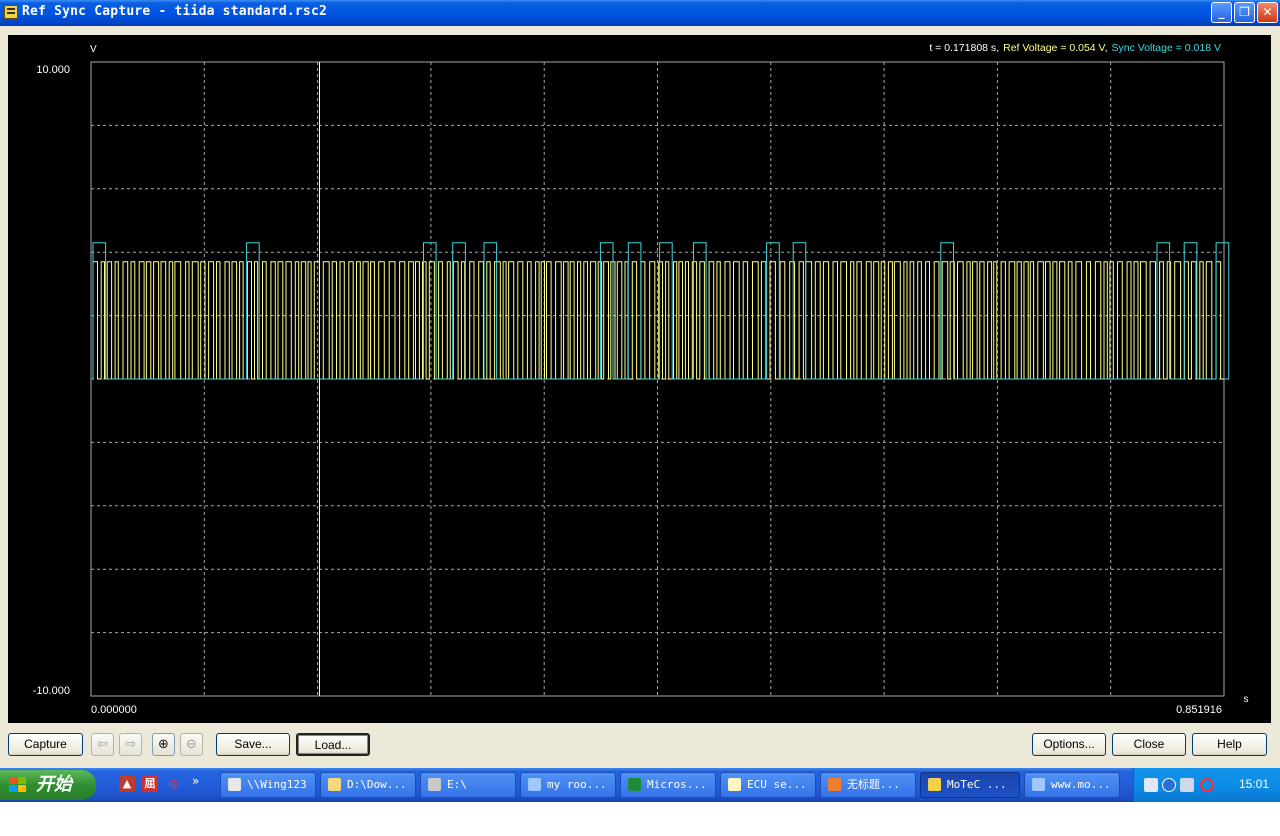 Image resolution: width=1280 pixels, height=836 pixels. Describe the element at coordinates (334, 784) in the screenshot. I see `folder-icon` at that location.